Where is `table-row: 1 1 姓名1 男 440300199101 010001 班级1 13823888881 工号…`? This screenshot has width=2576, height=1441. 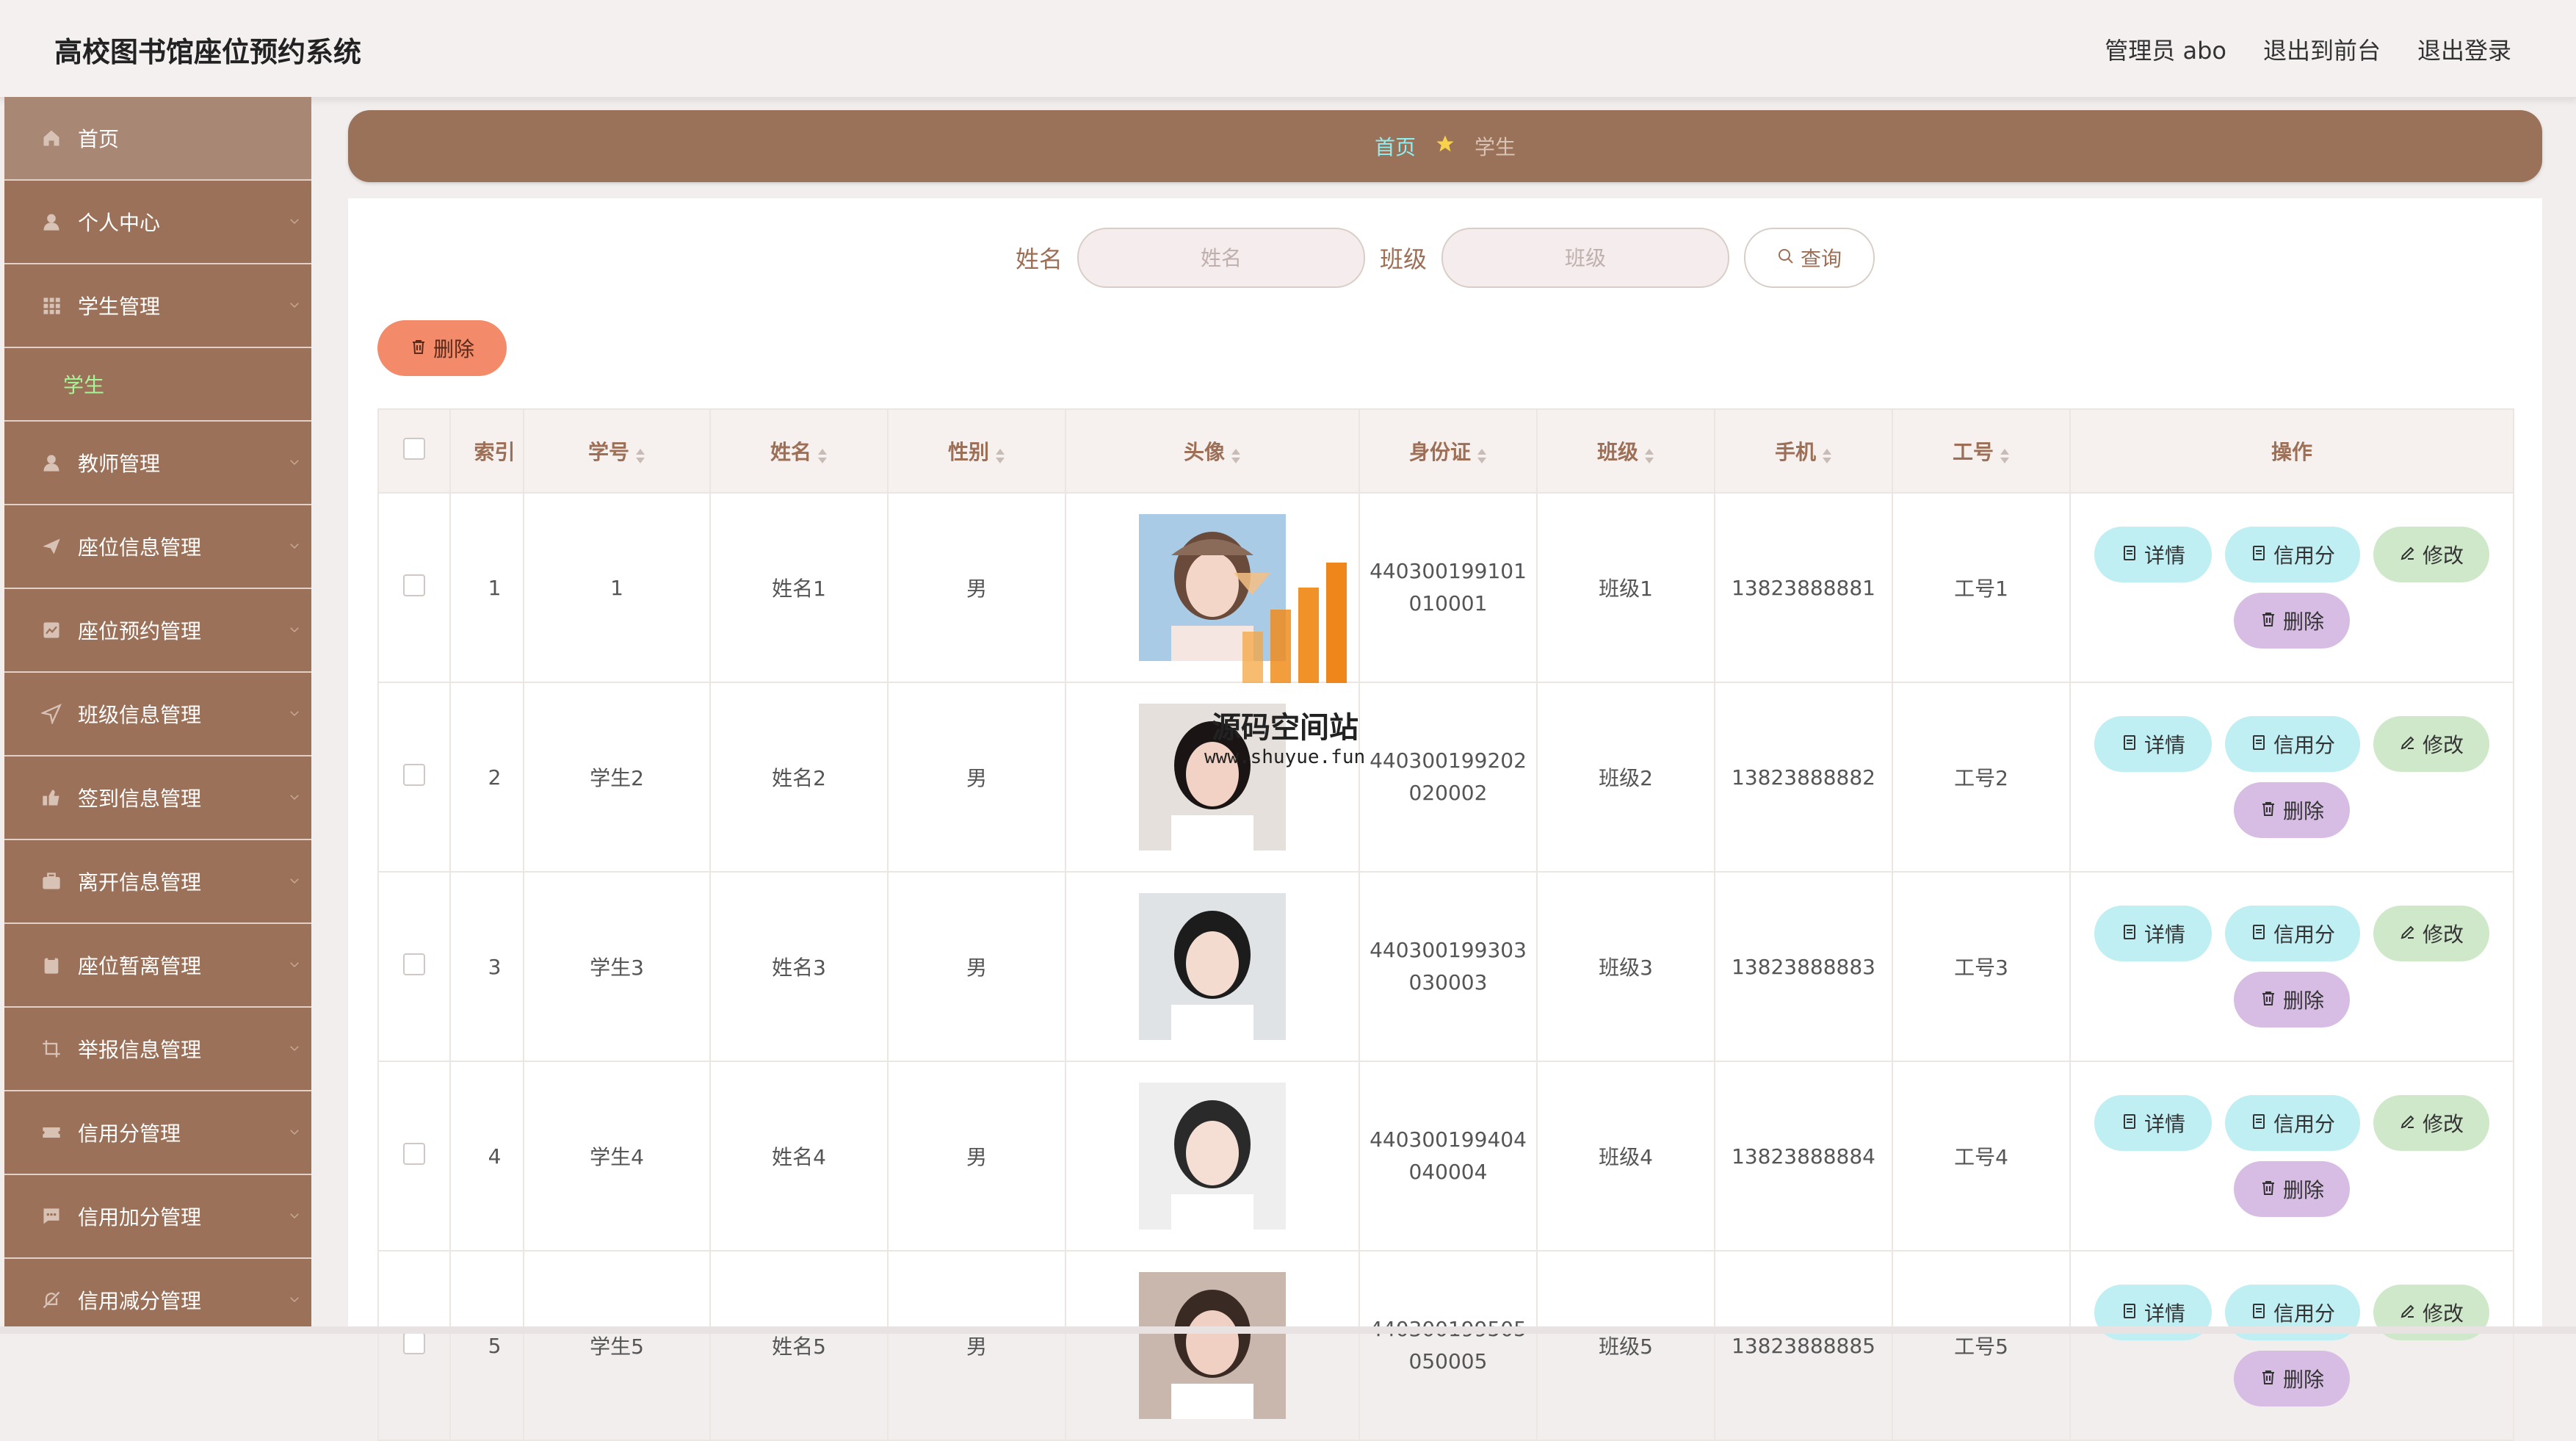
table-row: 1 1 姓名1 男 440300199101 010001 班级1 13823888881 工号… is located at coordinates (1445, 587).